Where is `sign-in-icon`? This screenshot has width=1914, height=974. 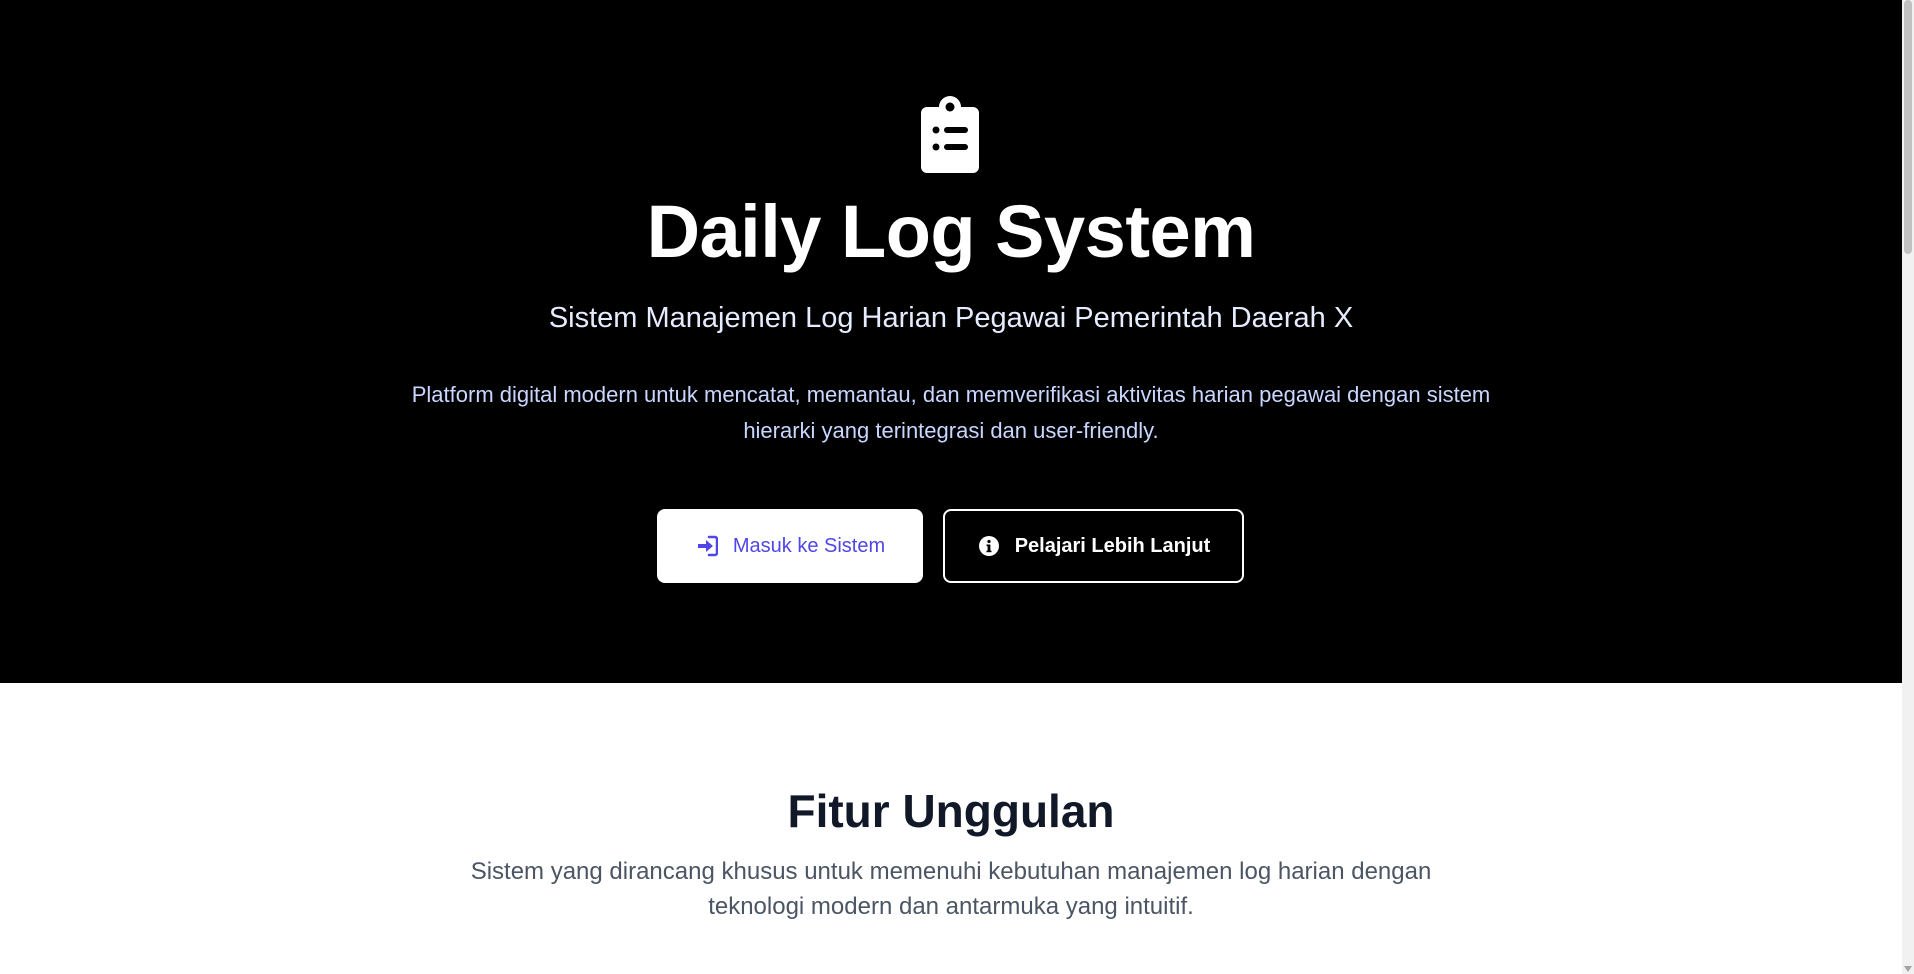
sign-in-icon is located at coordinates (707, 546).